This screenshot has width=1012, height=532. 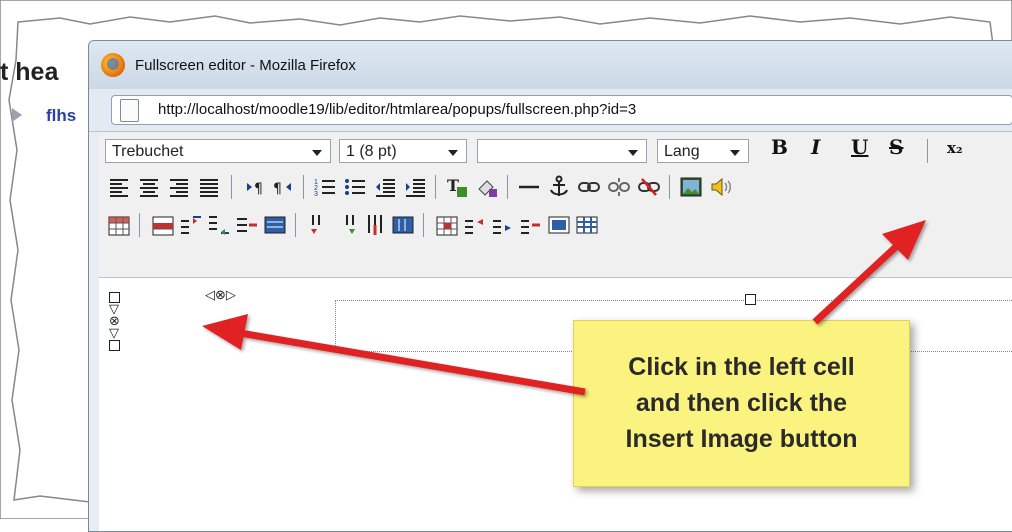 What do you see at coordinates (815, 147) in the screenshot?
I see `italic-button: I` at bounding box center [815, 147].